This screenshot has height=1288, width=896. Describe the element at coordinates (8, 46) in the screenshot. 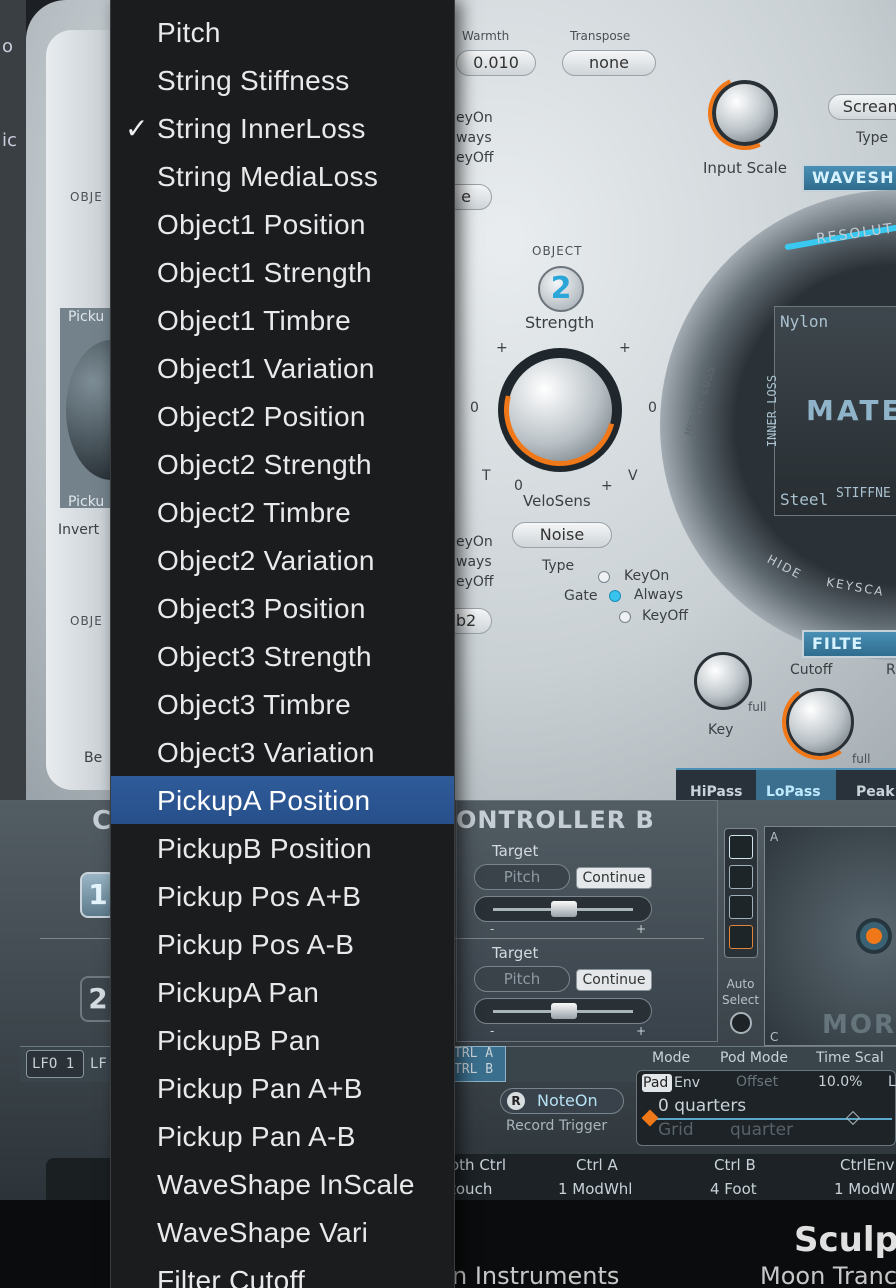

I see `left-edge-fragment: o` at that location.